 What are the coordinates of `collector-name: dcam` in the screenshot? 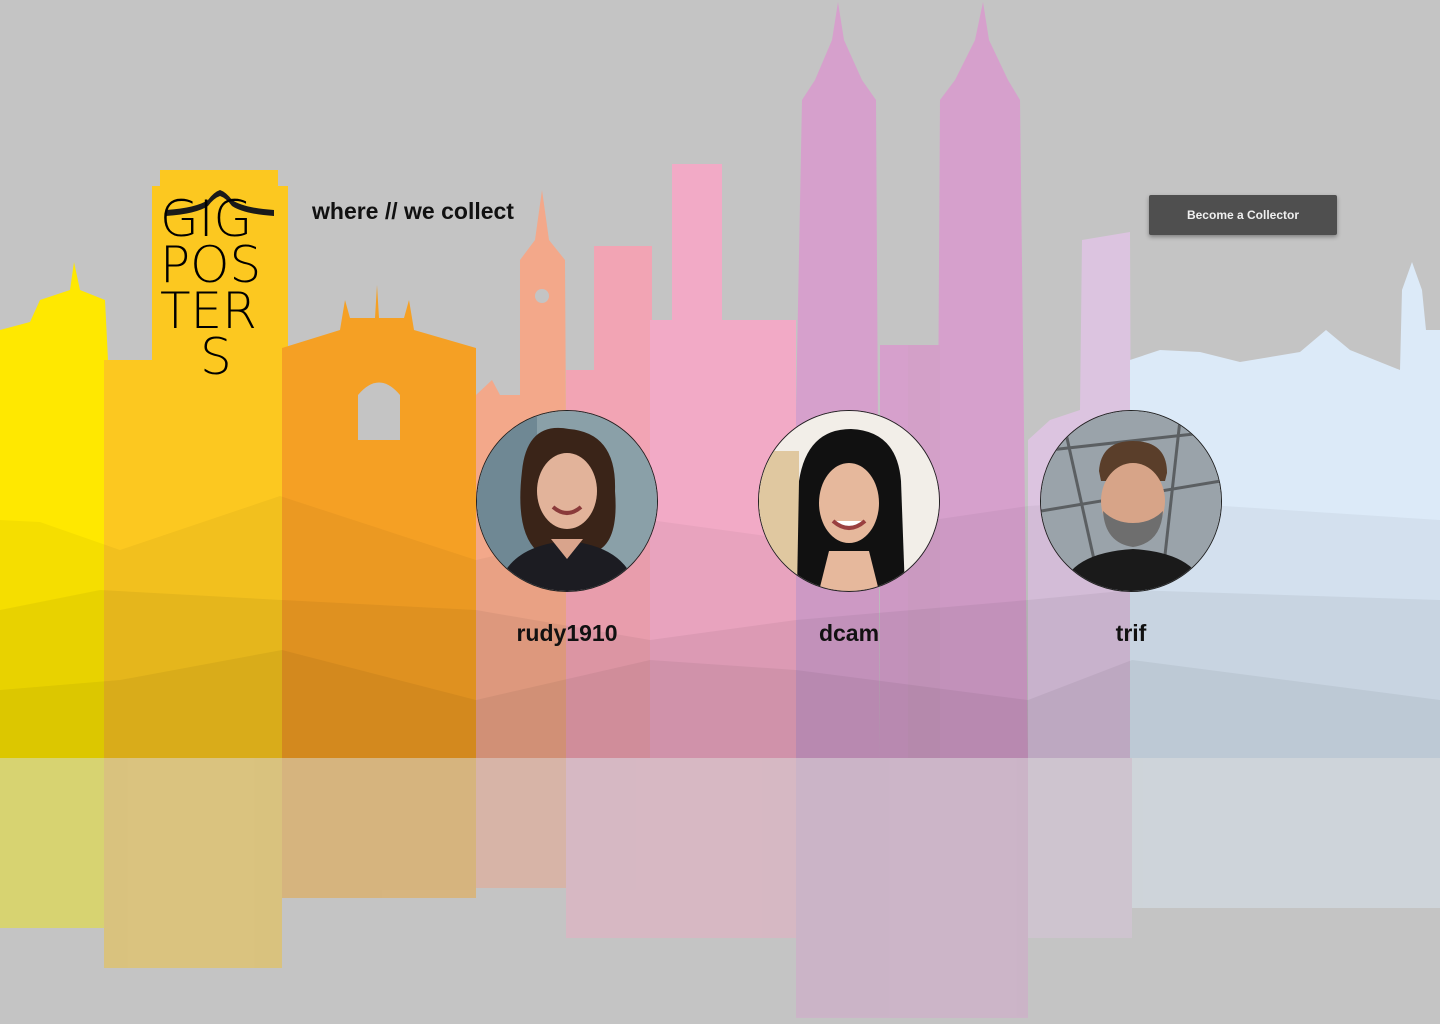 It's located at (849, 633).